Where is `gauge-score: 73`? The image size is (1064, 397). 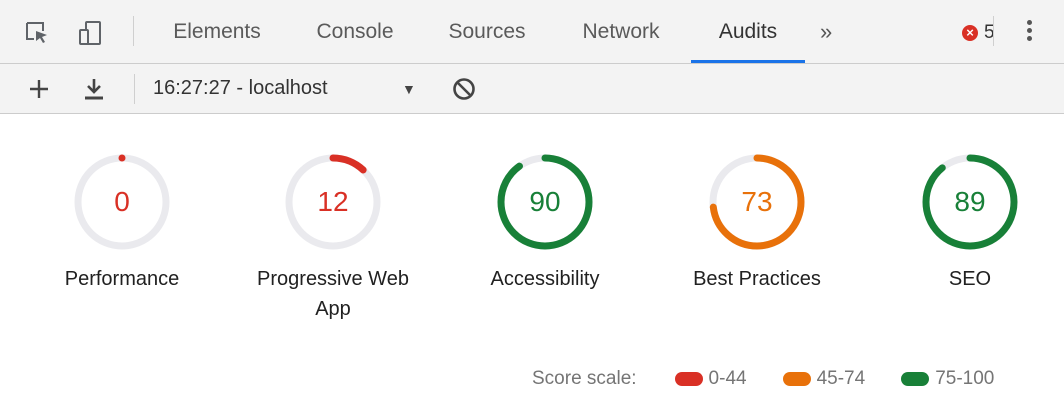
gauge-score: 73 is located at coordinates (757, 201).